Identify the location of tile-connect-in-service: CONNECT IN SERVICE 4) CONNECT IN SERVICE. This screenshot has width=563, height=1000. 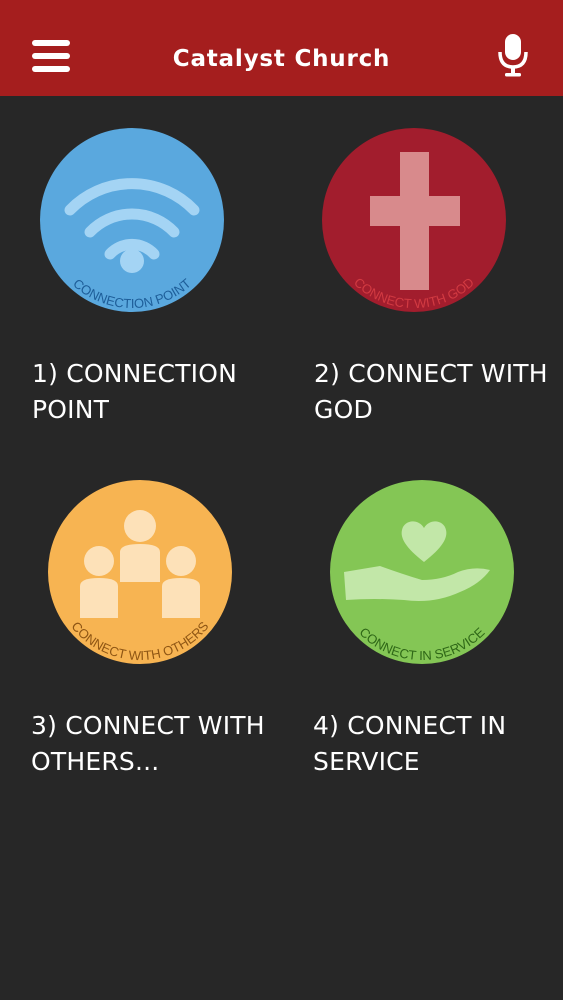
(437, 624).